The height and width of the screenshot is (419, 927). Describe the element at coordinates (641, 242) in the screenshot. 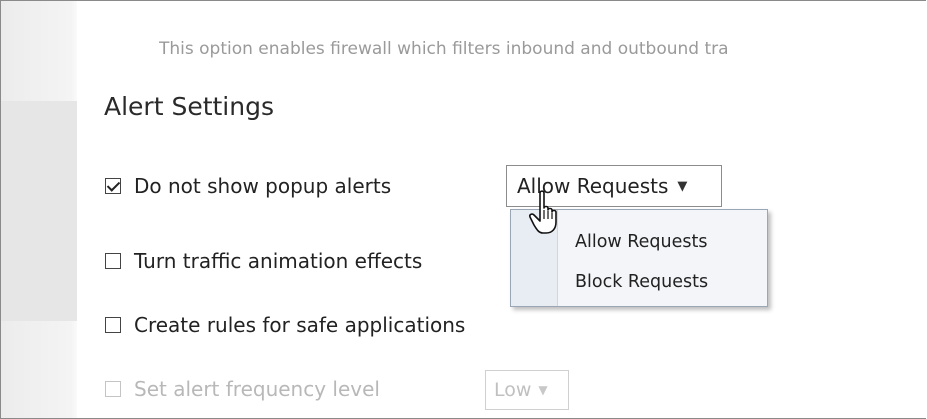

I see `menu-item-allow-requests: Allow Requests` at that location.